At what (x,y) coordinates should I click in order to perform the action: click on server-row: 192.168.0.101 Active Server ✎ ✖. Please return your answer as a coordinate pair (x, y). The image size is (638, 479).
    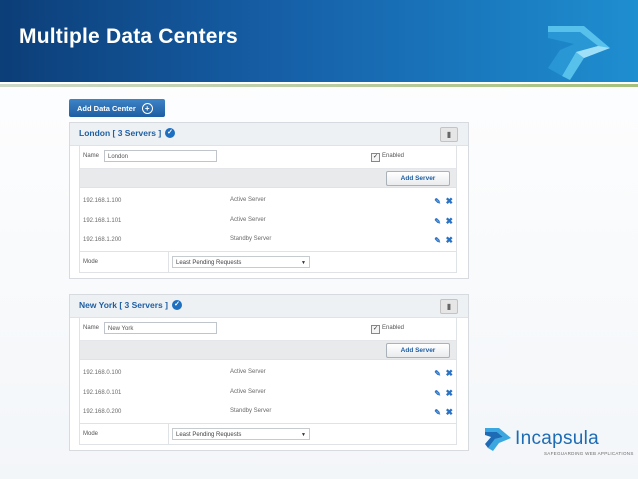
    Looking at the image, I should click on (268, 394).